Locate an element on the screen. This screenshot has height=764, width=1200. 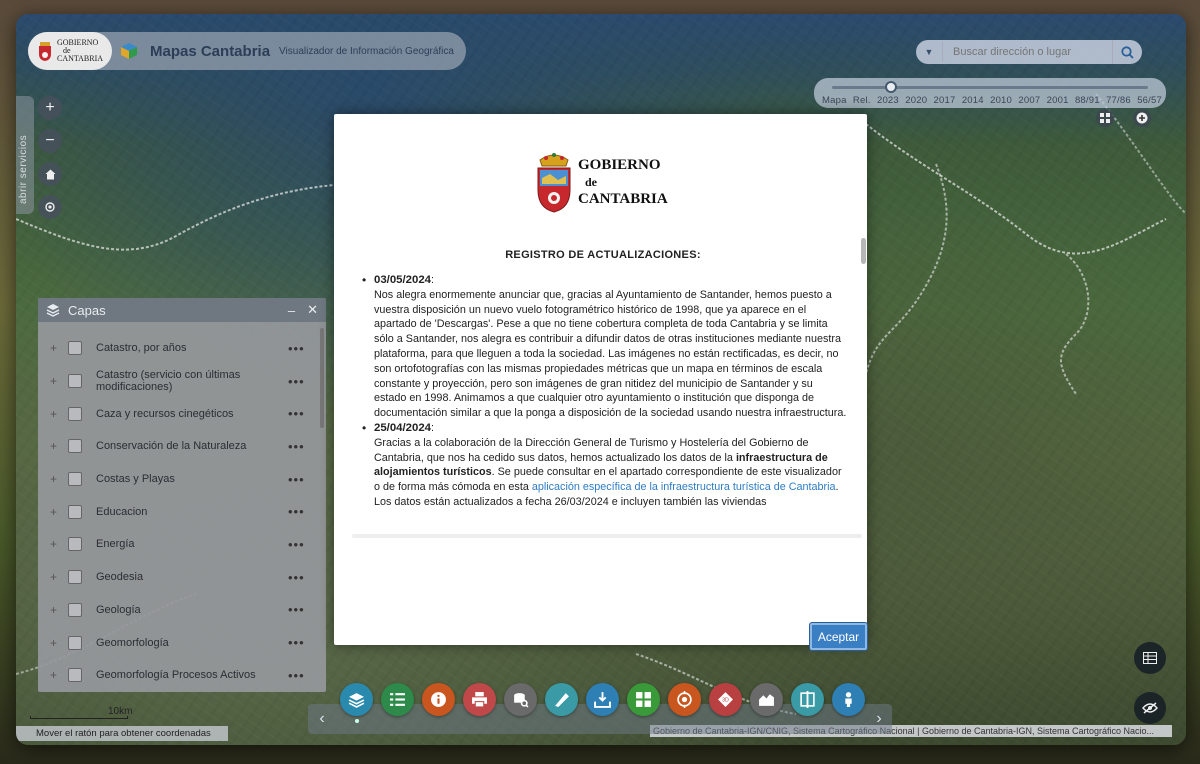
layers-tool-button is located at coordinates (356, 699).